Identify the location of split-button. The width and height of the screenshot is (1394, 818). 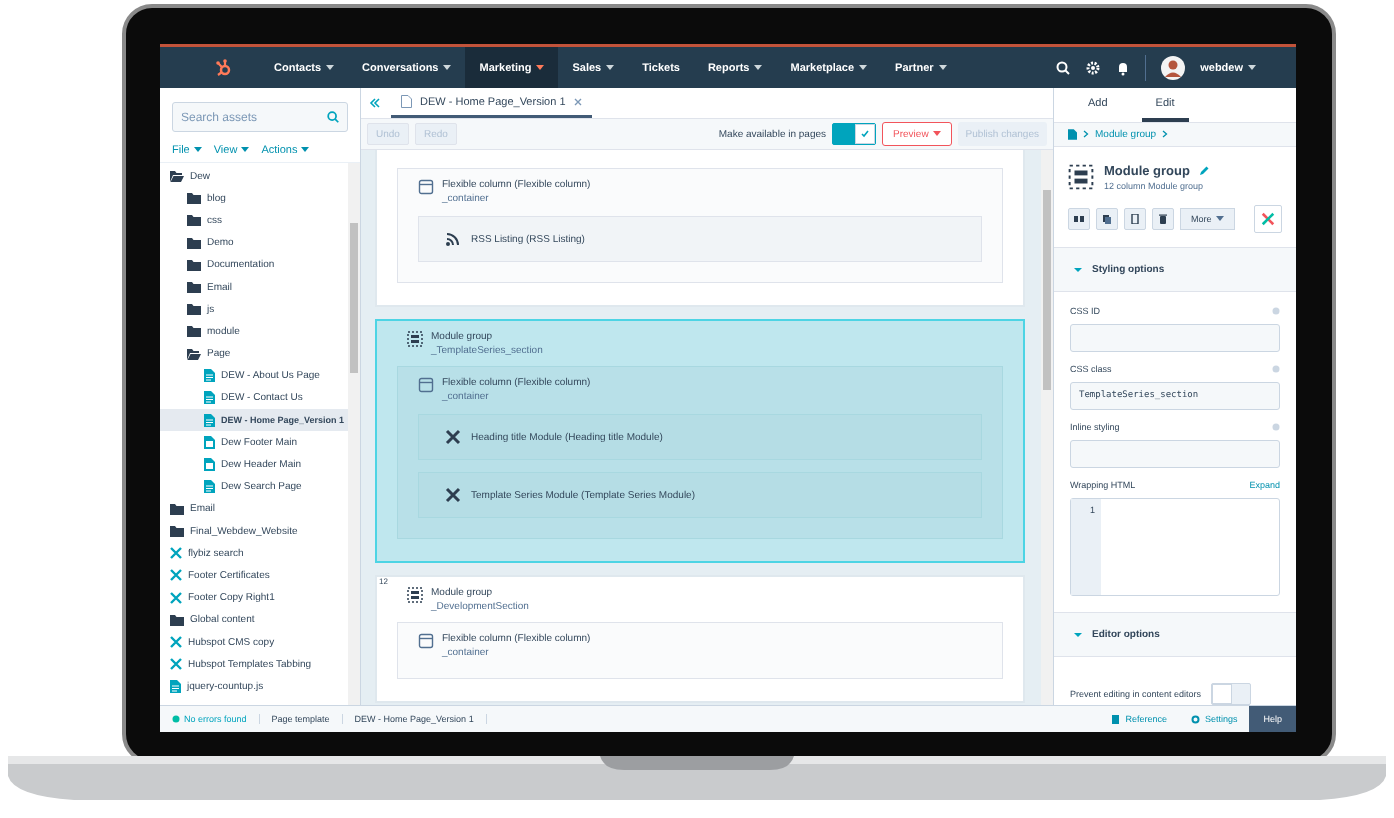
(1135, 219).